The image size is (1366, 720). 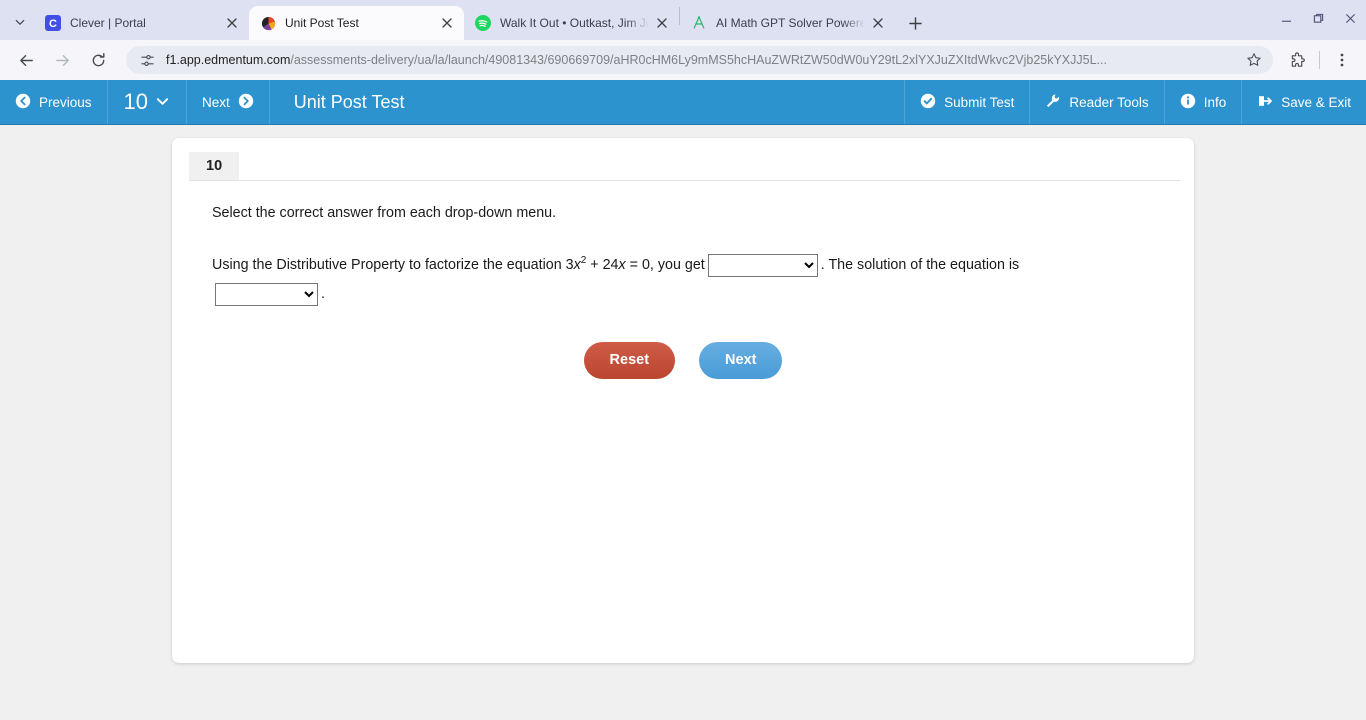 I want to click on clever-favicon: C, so click(x=53, y=23).